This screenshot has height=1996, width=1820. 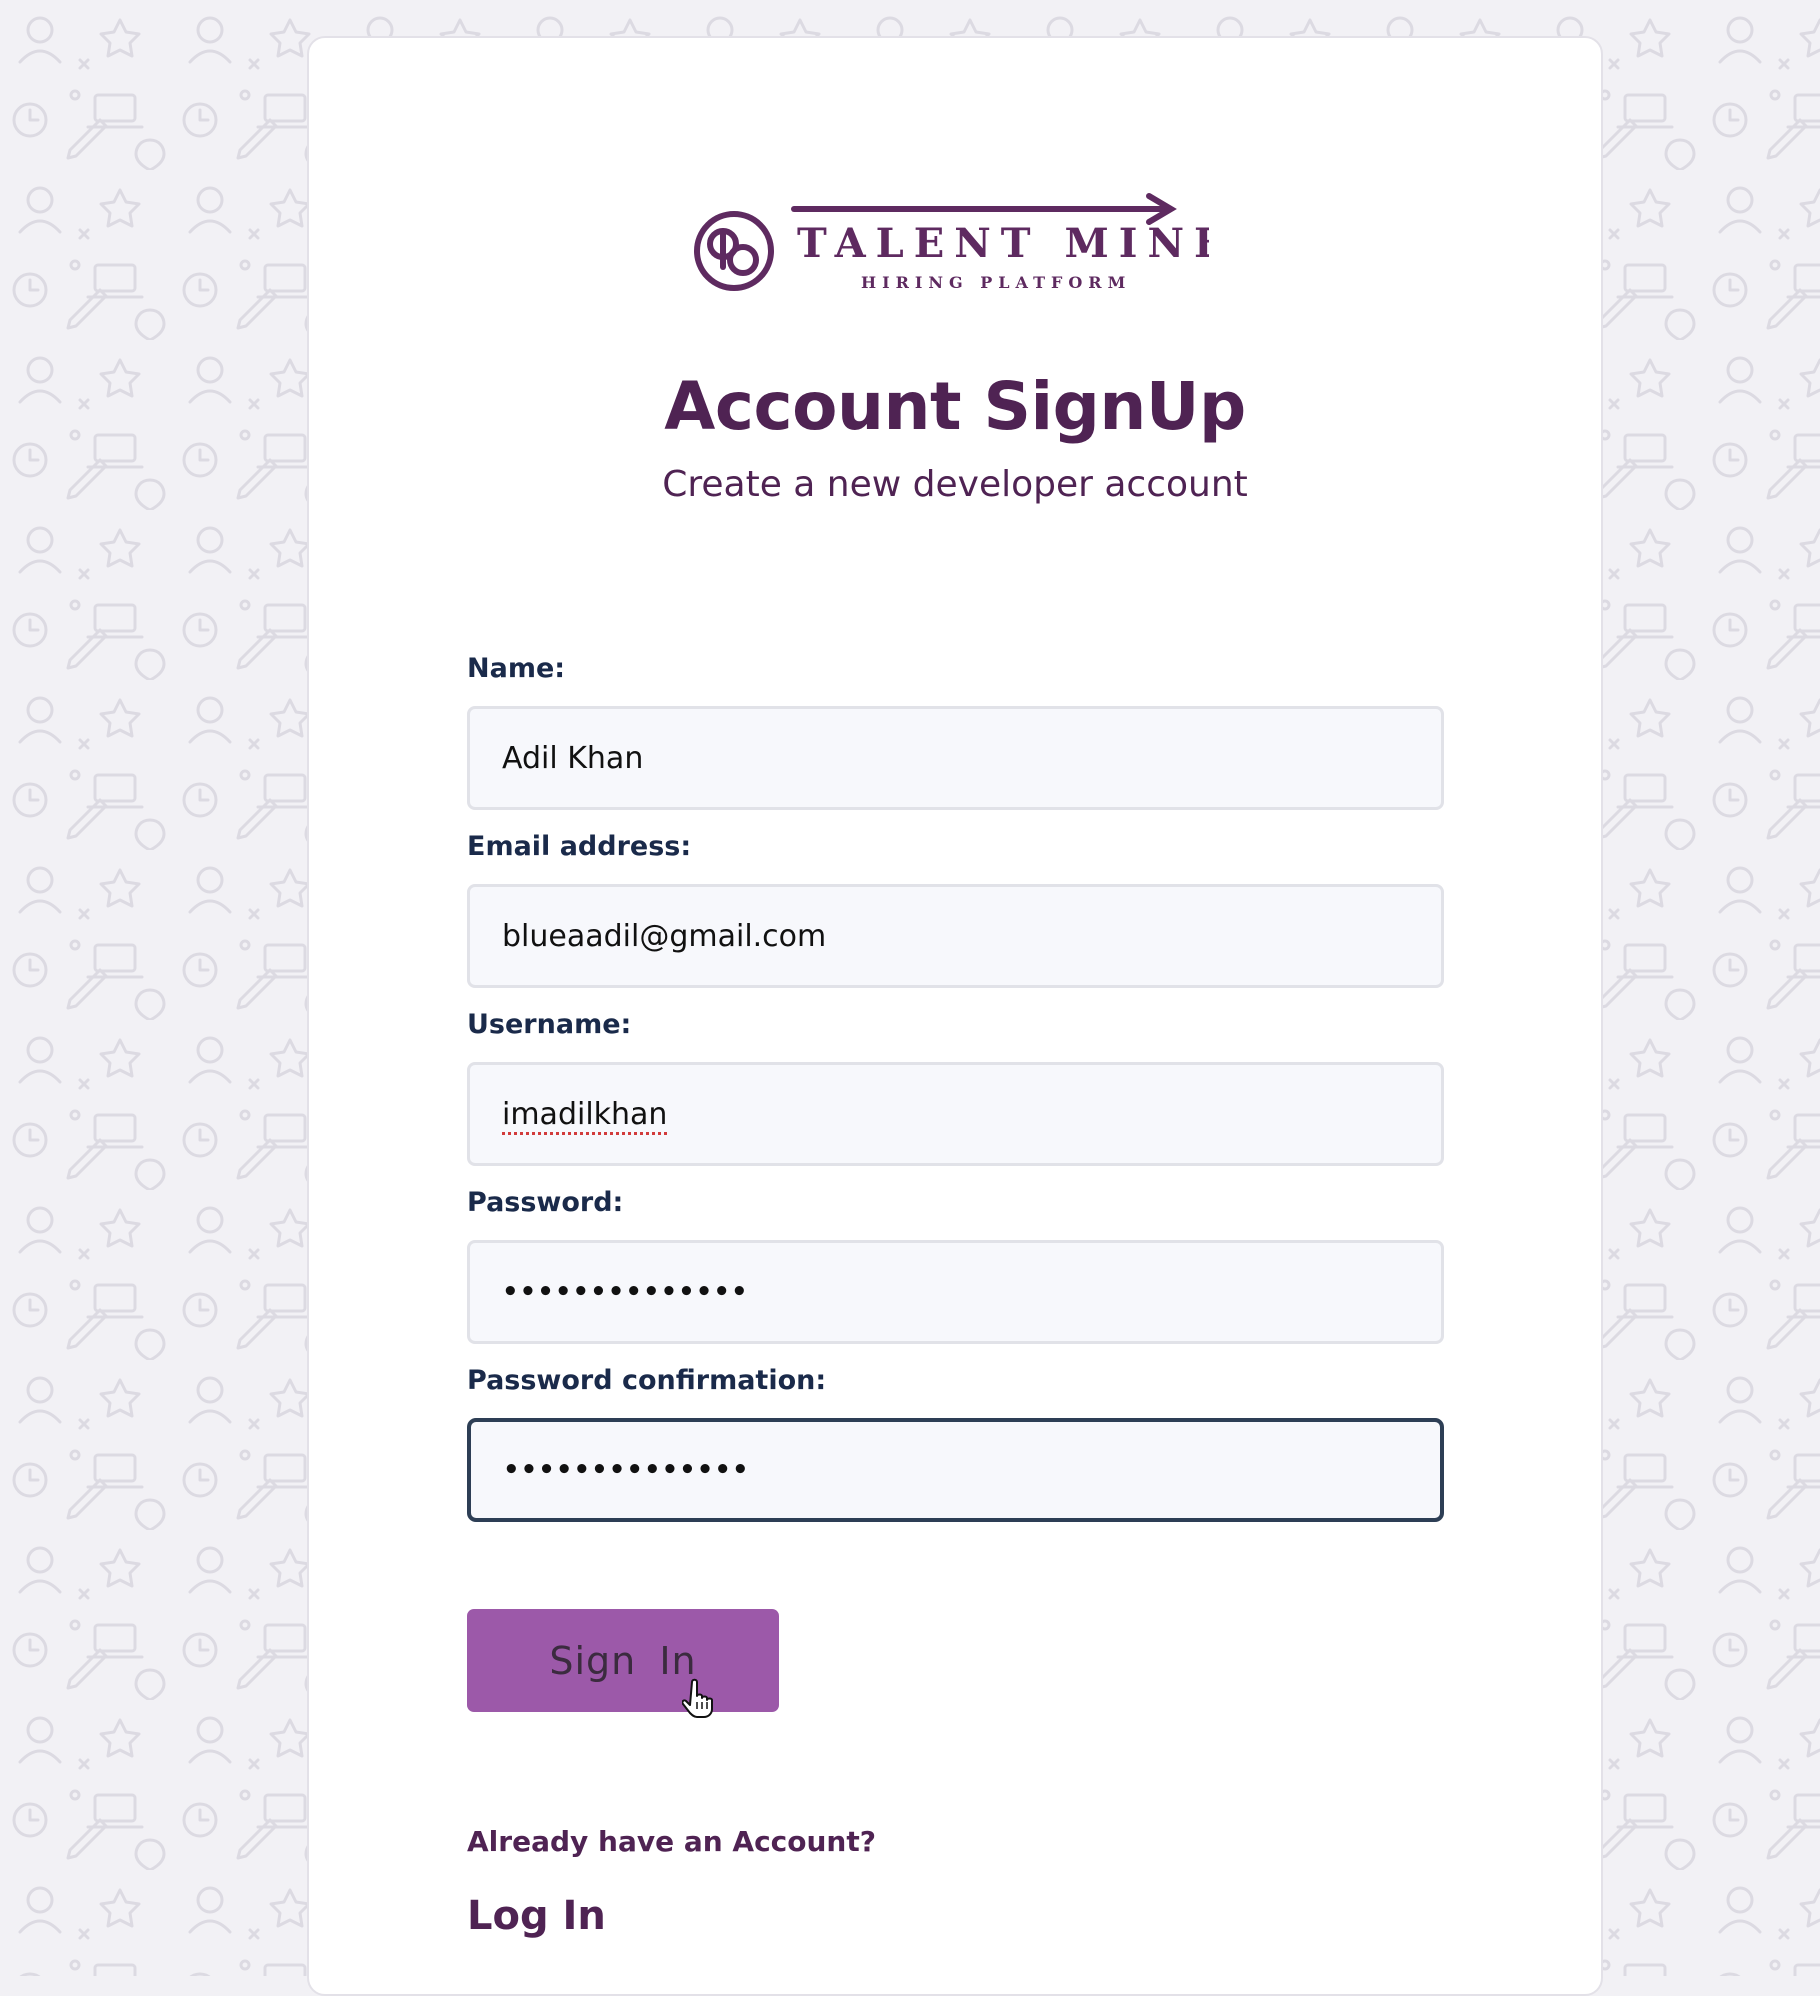 I want to click on name-input: Adil Khan, so click(x=955, y=758).